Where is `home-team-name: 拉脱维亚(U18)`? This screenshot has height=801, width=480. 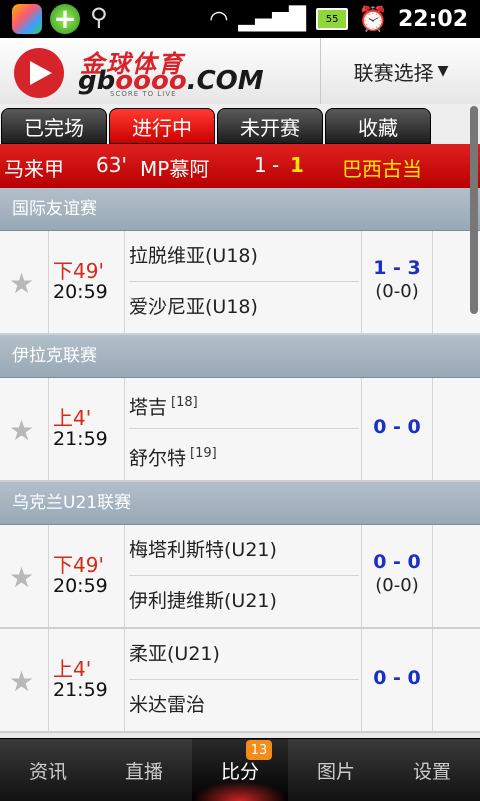
home-team-name: 拉脱维亚(U18) is located at coordinates (193, 256).